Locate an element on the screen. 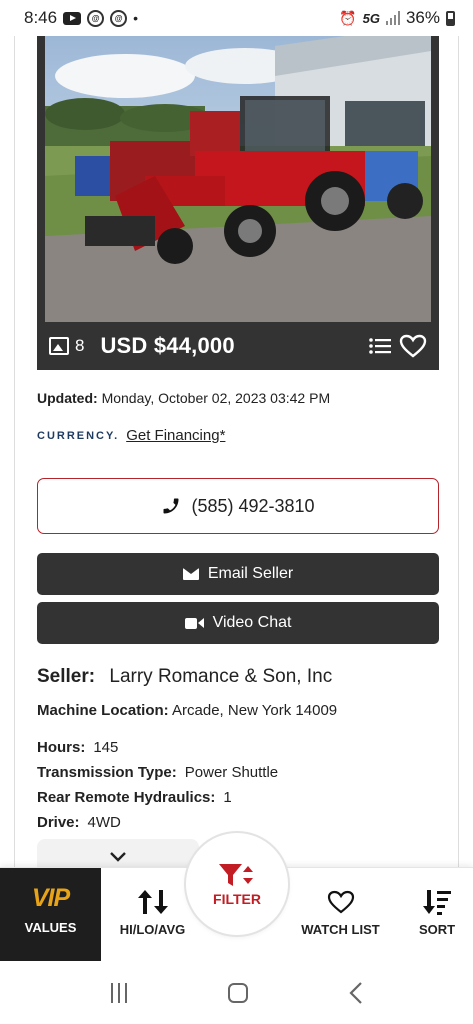 The width and height of the screenshot is (473, 1024). battery-icon is located at coordinates (450, 18).